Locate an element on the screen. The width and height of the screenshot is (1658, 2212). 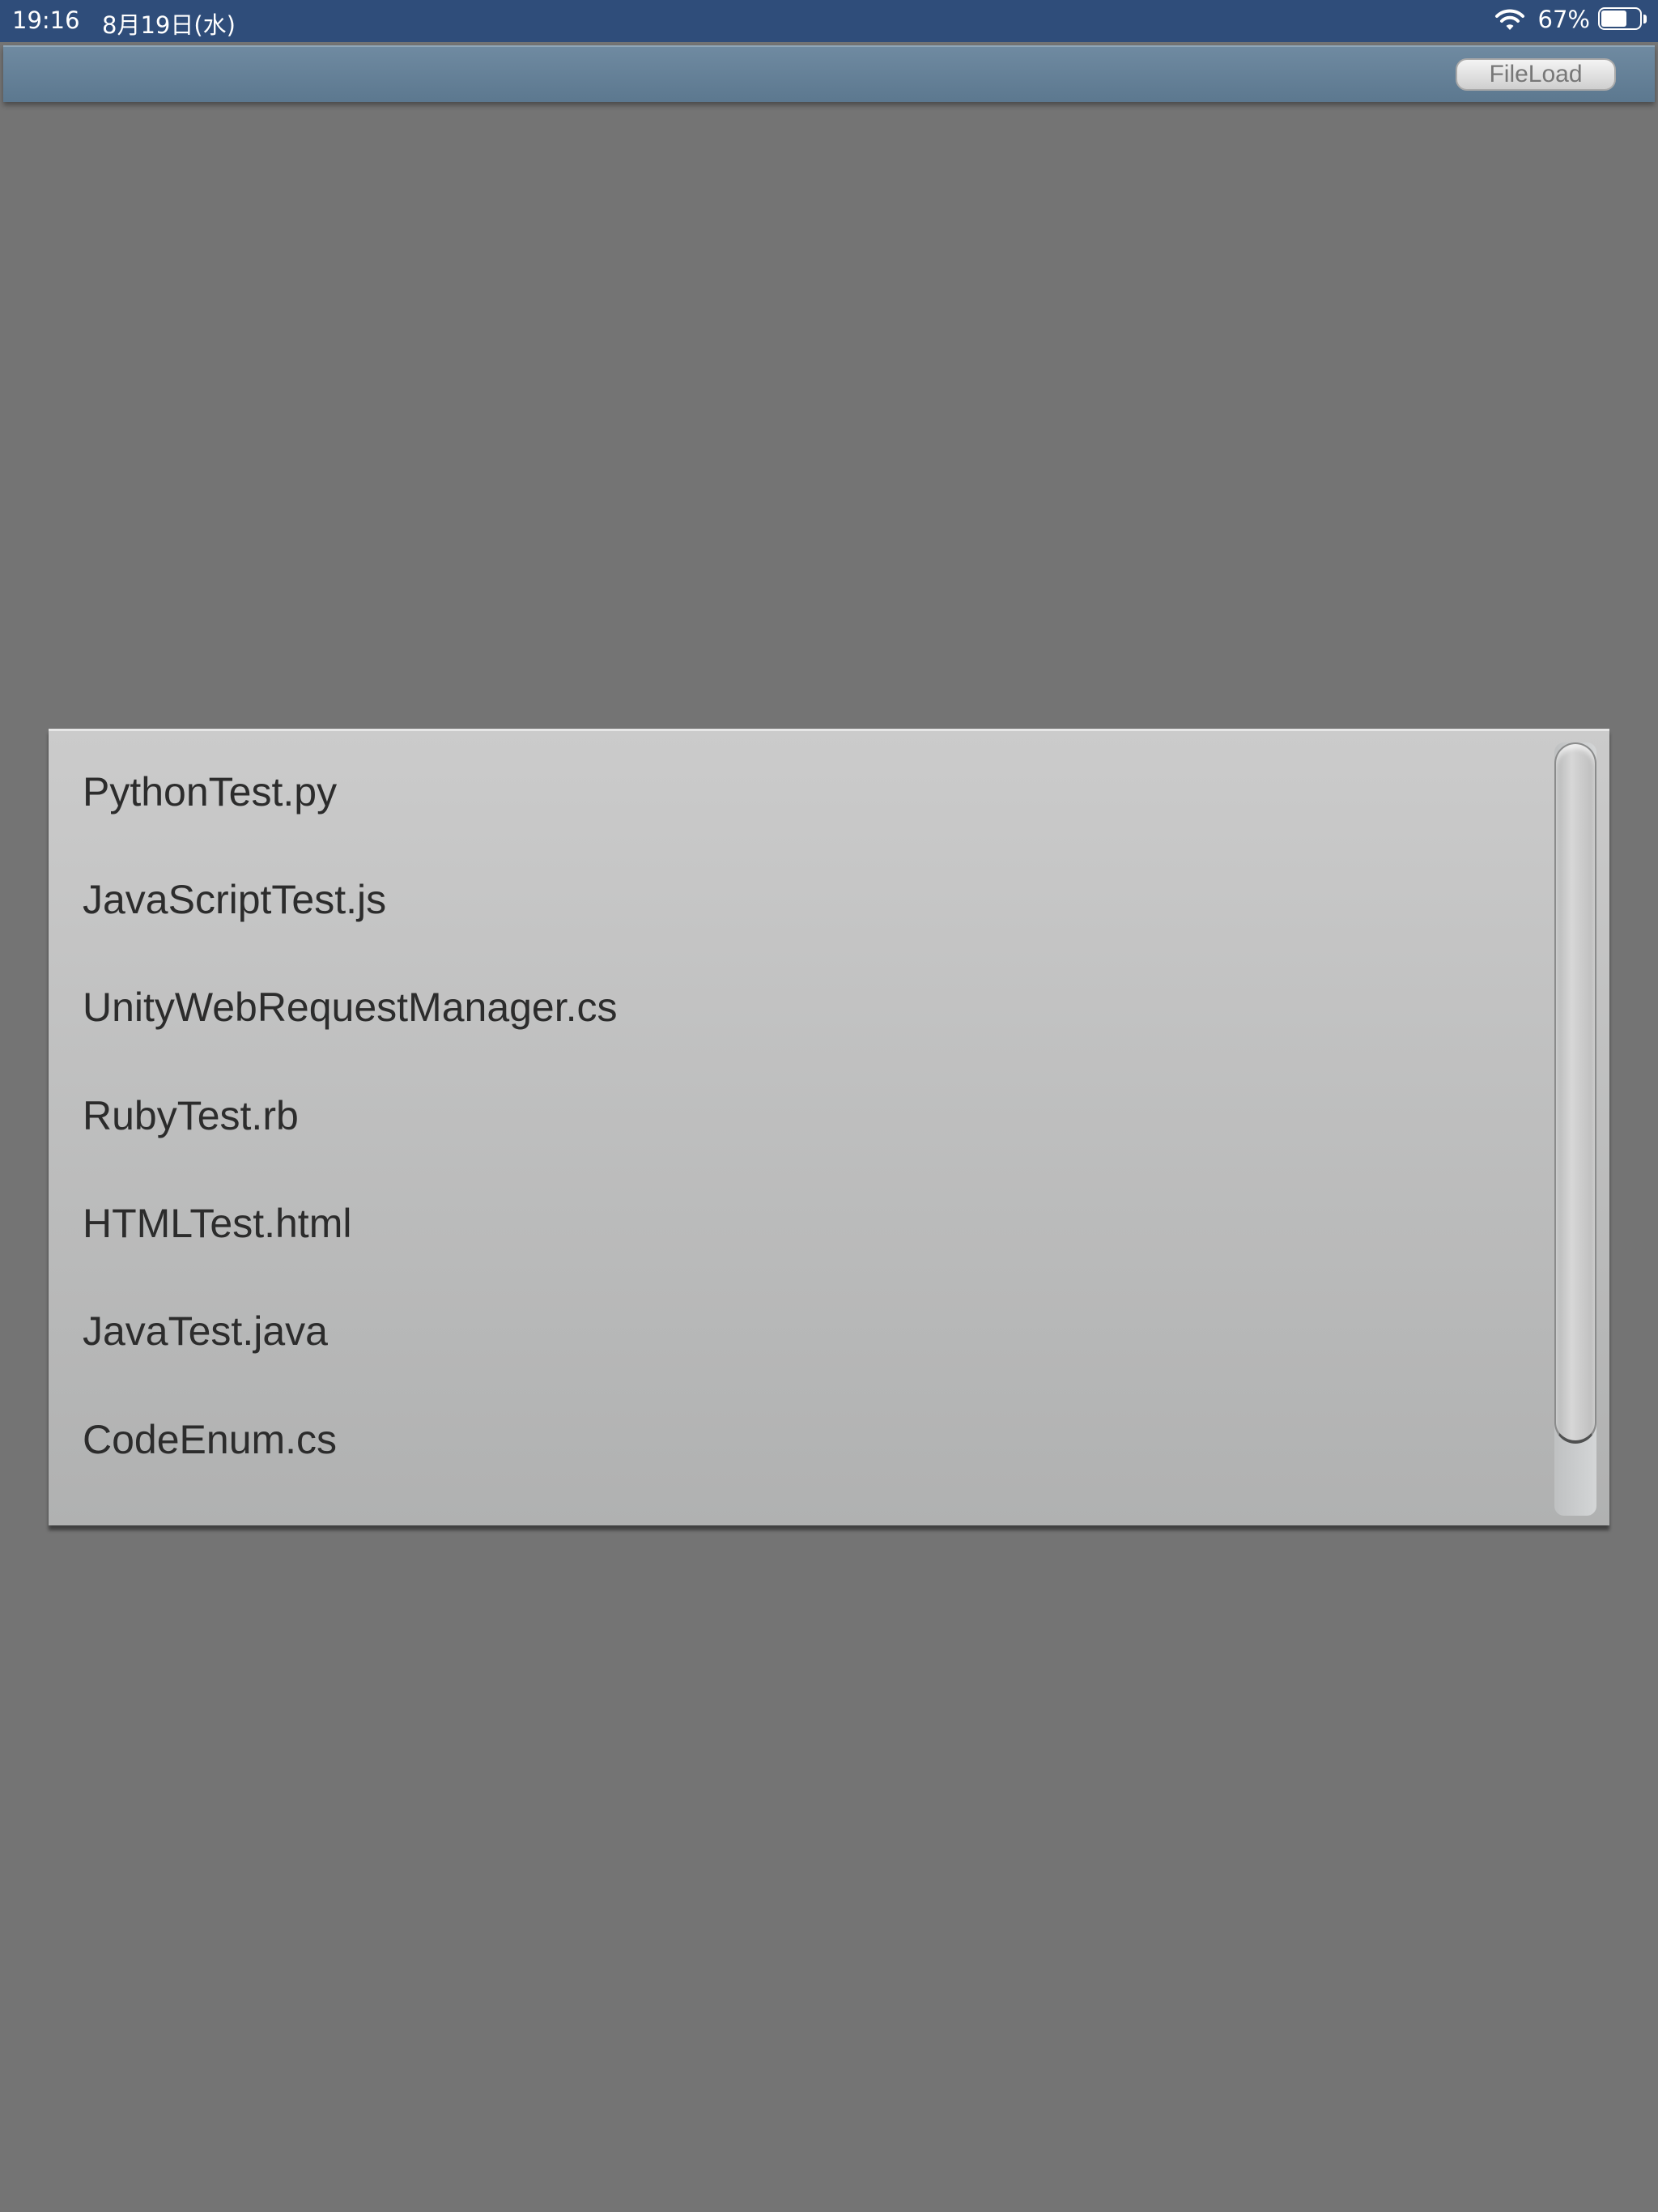
status-bar: 19:16 8月19日(水) 67% is located at coordinates (829, 21).